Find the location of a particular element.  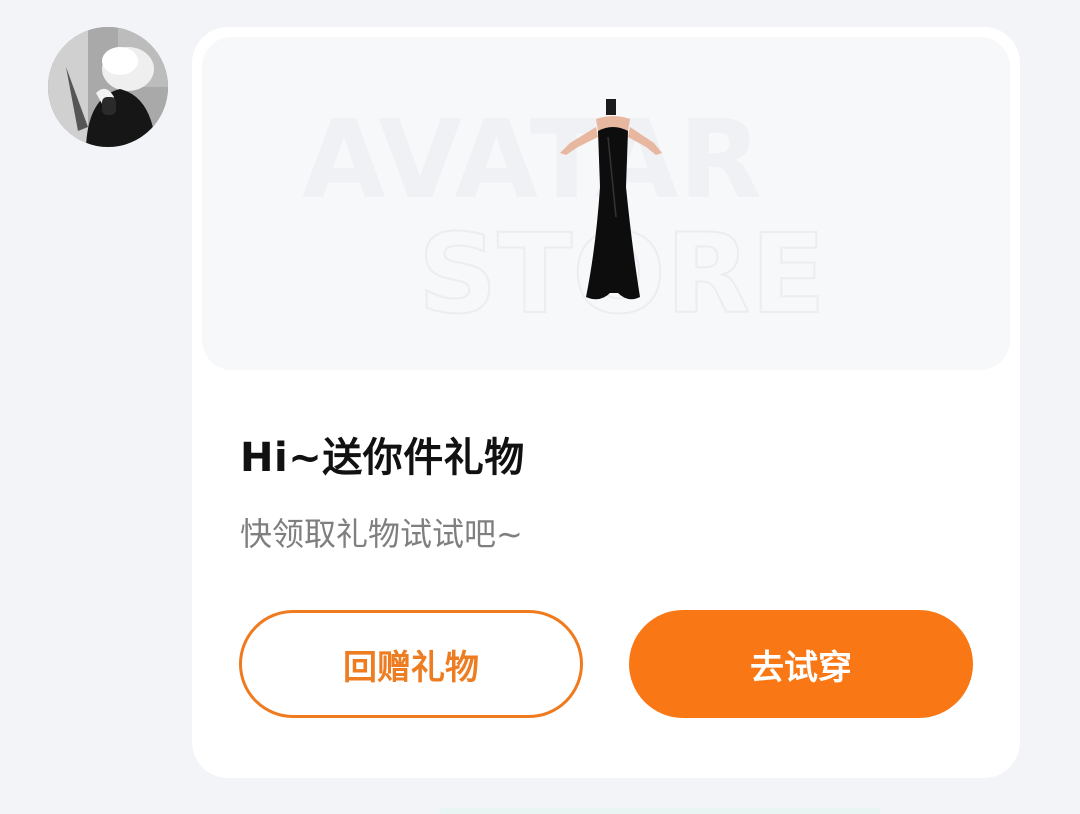

gift-subtitle: 快领取礼物试试吧~ is located at coordinates (381, 534).